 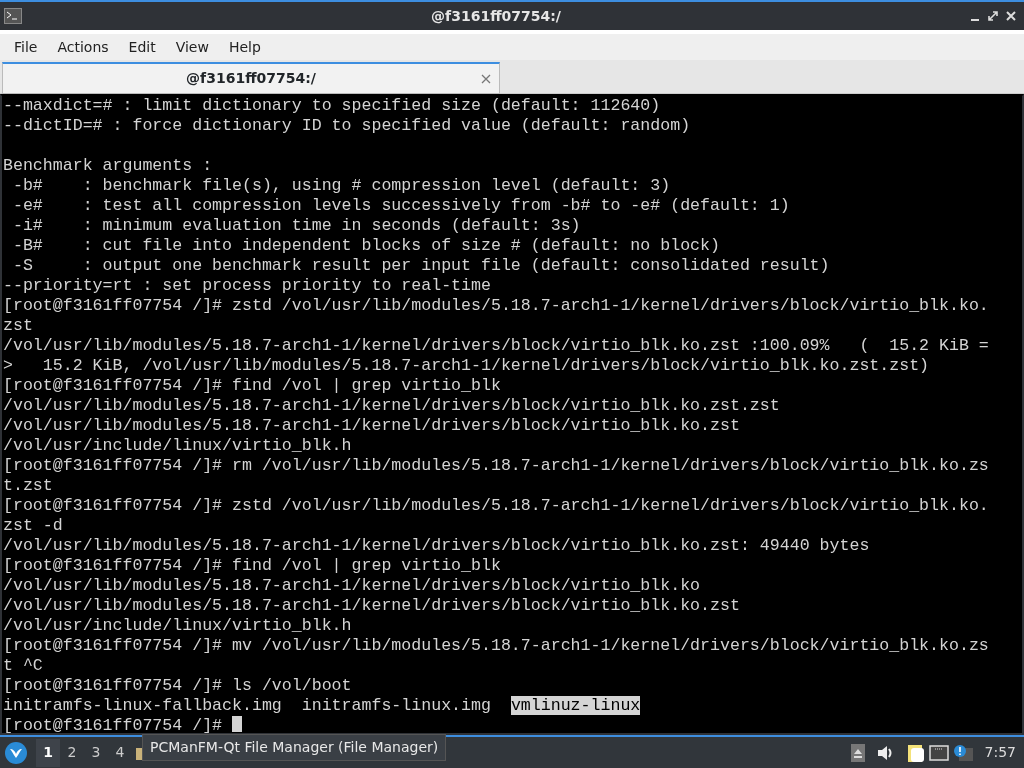 What do you see at coordinates (915, 752) in the screenshot?
I see `clipboard-icon` at bounding box center [915, 752].